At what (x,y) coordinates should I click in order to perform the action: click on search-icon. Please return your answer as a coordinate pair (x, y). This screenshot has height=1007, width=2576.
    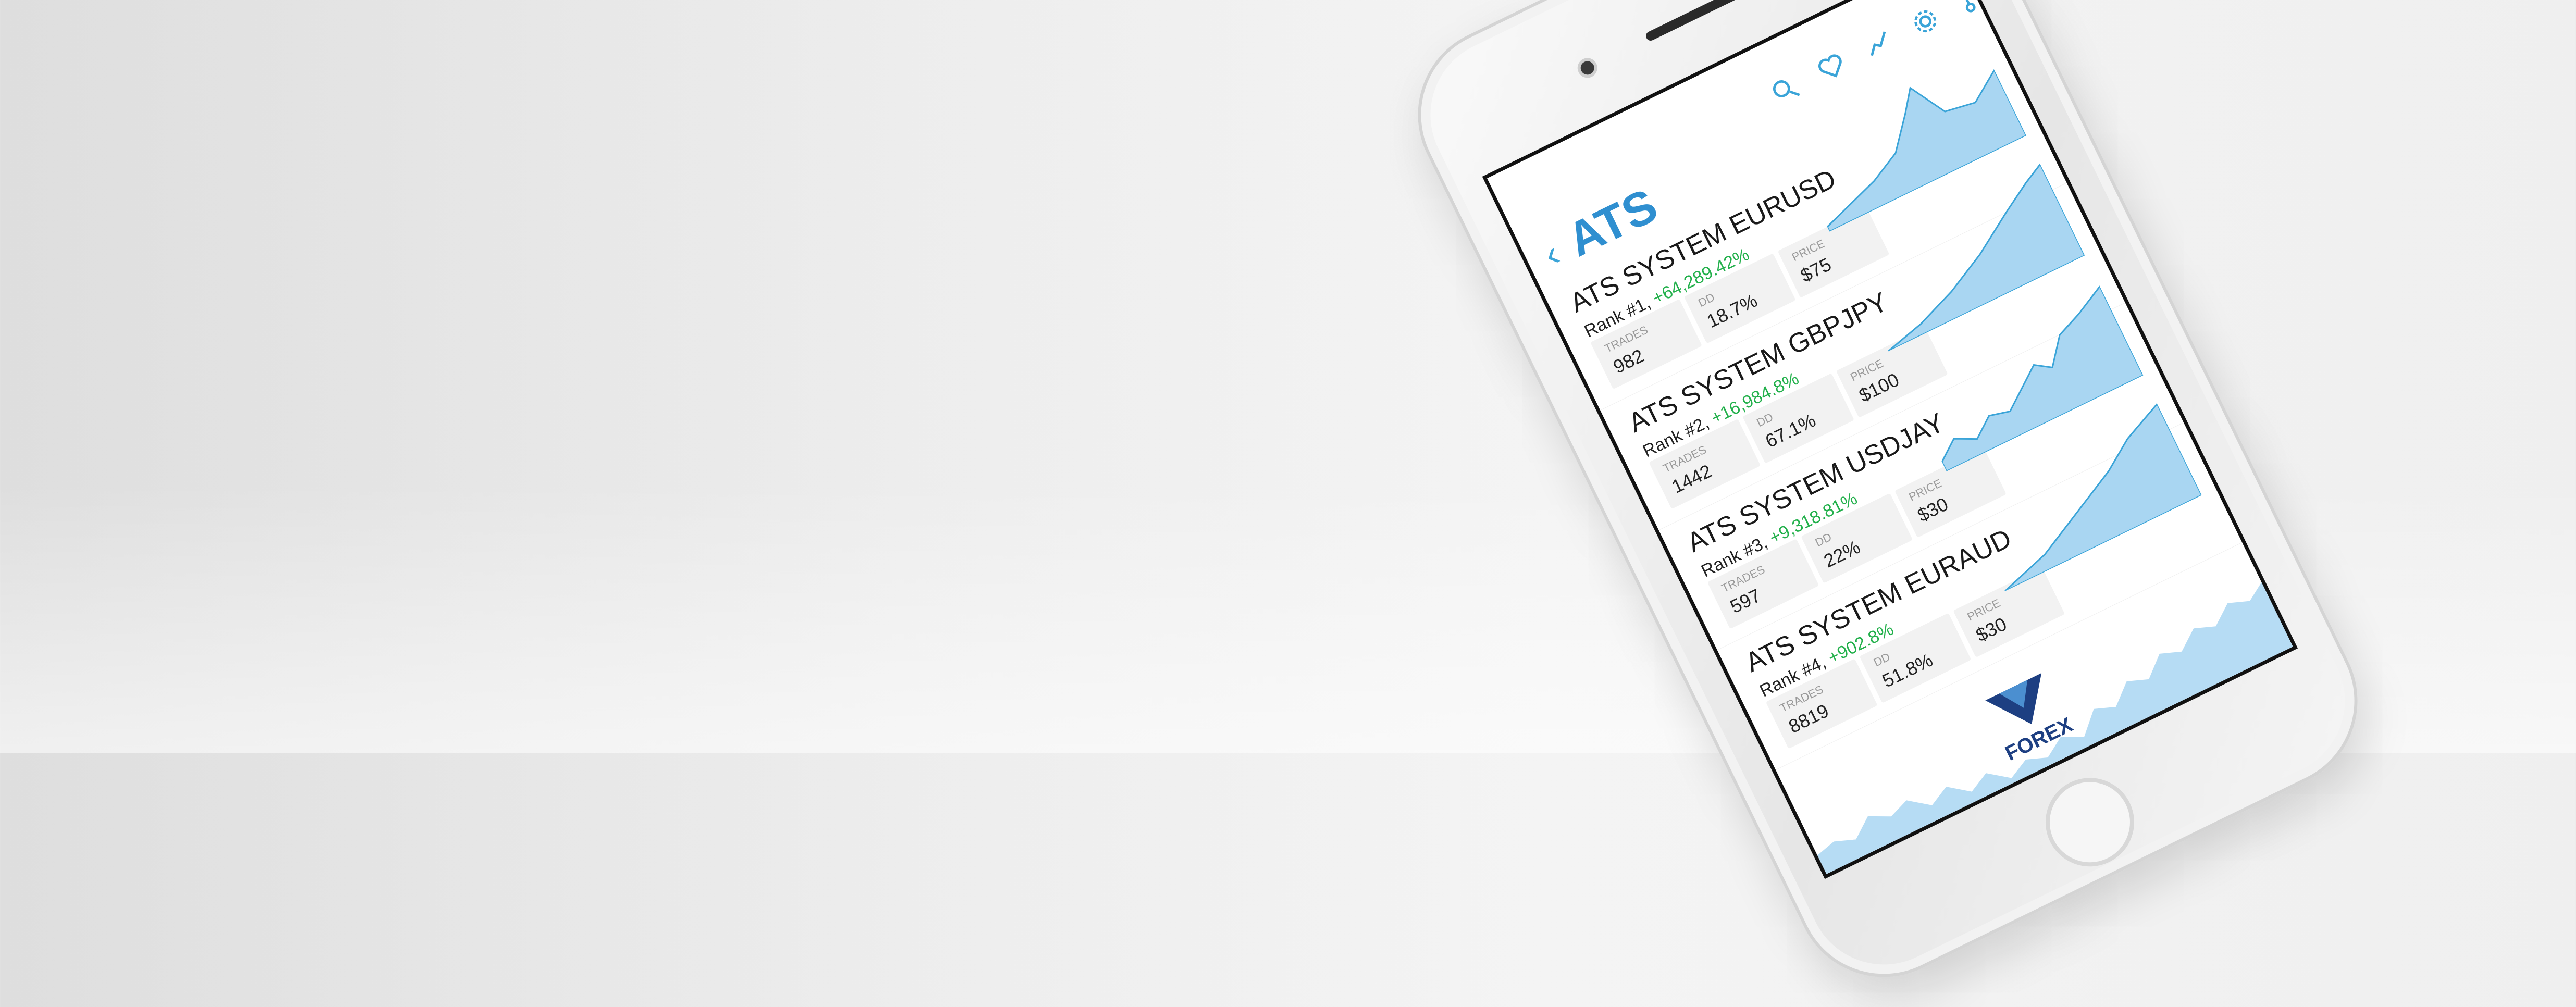
    Looking at the image, I should click on (1784, 89).